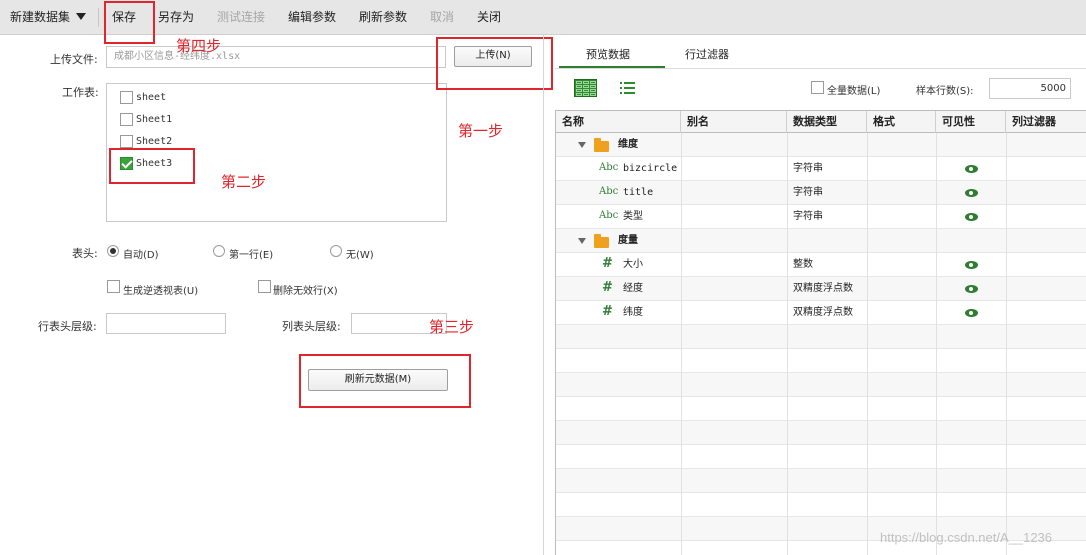 The image size is (1086, 555). I want to click on column-header-visibility: 可见性, so click(971, 122).